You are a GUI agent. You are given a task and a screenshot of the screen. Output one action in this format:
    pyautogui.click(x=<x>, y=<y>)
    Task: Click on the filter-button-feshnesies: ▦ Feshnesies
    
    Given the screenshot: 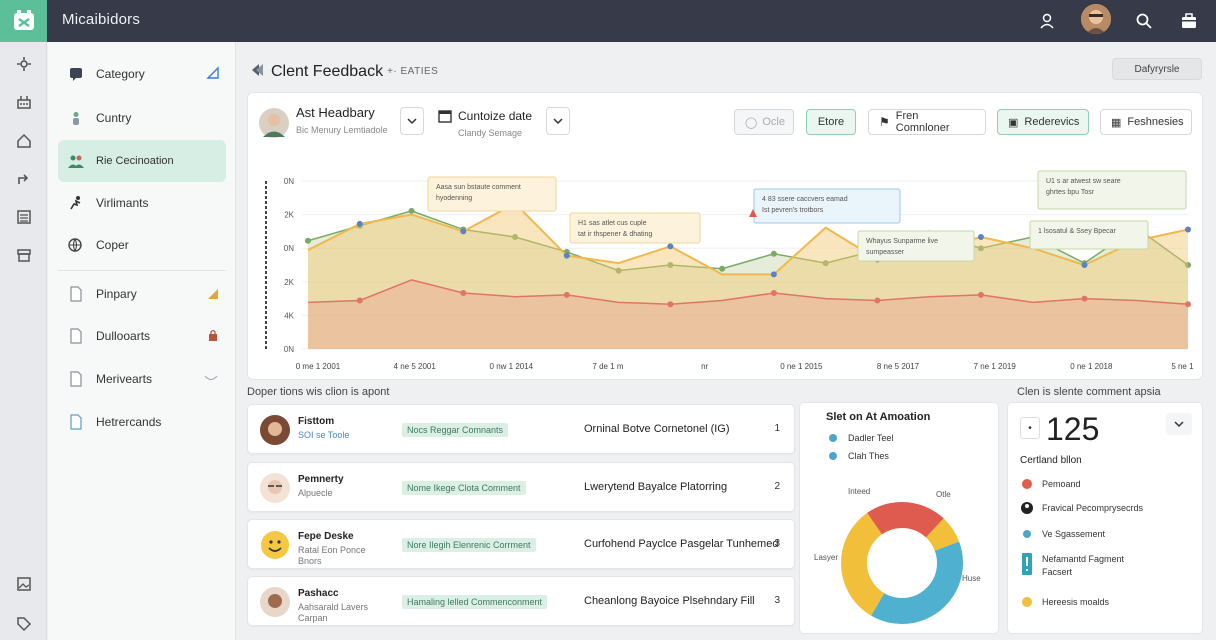 What is the action you would take?
    pyautogui.click(x=1146, y=122)
    